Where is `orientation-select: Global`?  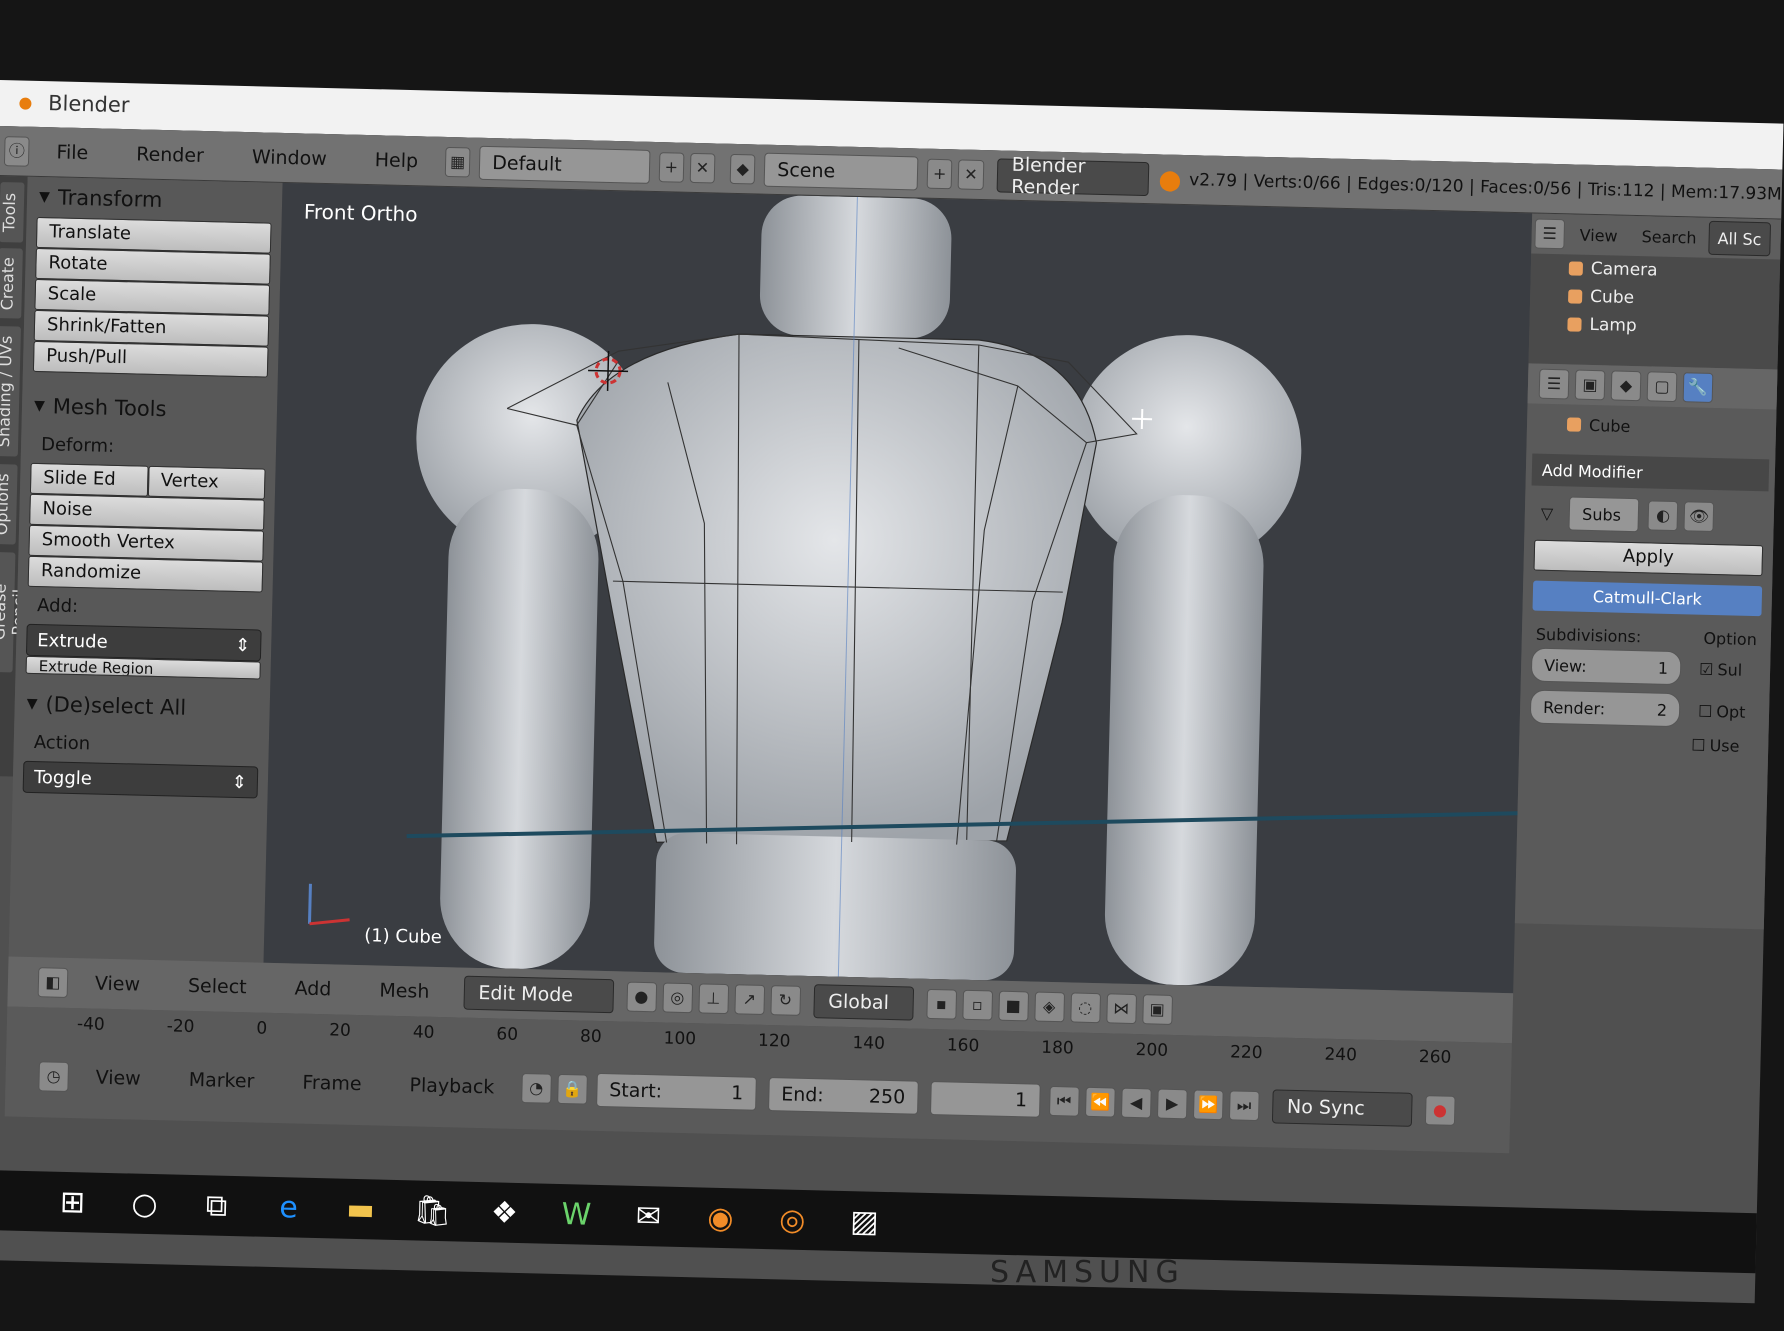
orientation-select: Global is located at coordinates (863, 1002).